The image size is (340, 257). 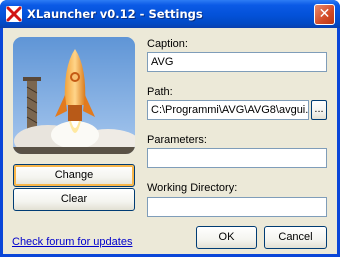 I want to click on title-bar: XLauncher v0.12 - Settings ✕, so click(x=170, y=14).